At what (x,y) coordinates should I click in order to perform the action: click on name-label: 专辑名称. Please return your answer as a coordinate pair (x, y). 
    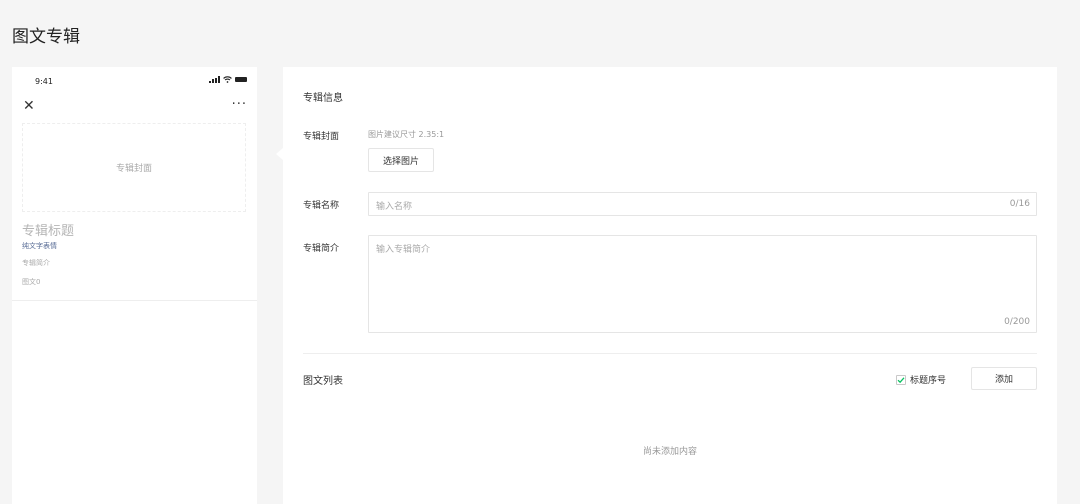
    Looking at the image, I should click on (321, 206).